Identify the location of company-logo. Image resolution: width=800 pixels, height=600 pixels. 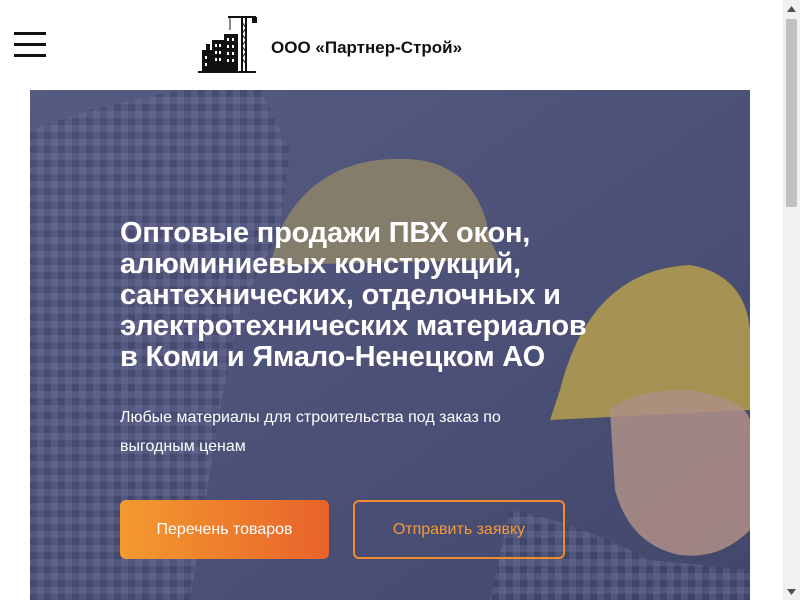
(227, 44).